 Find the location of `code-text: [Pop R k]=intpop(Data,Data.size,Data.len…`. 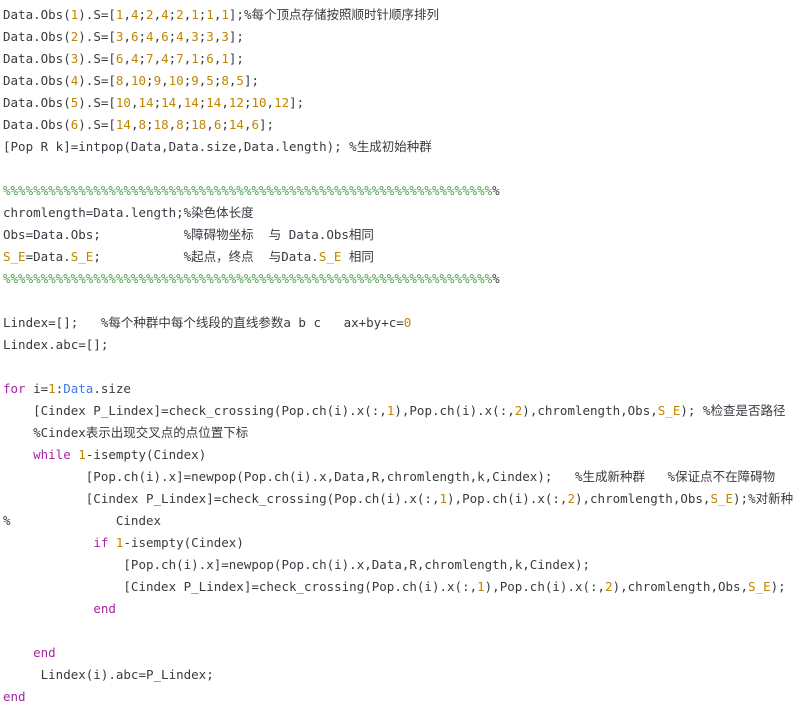

code-text: [Pop R k]=intpop(Data,Data.size,Data.len… is located at coordinates (217, 146).